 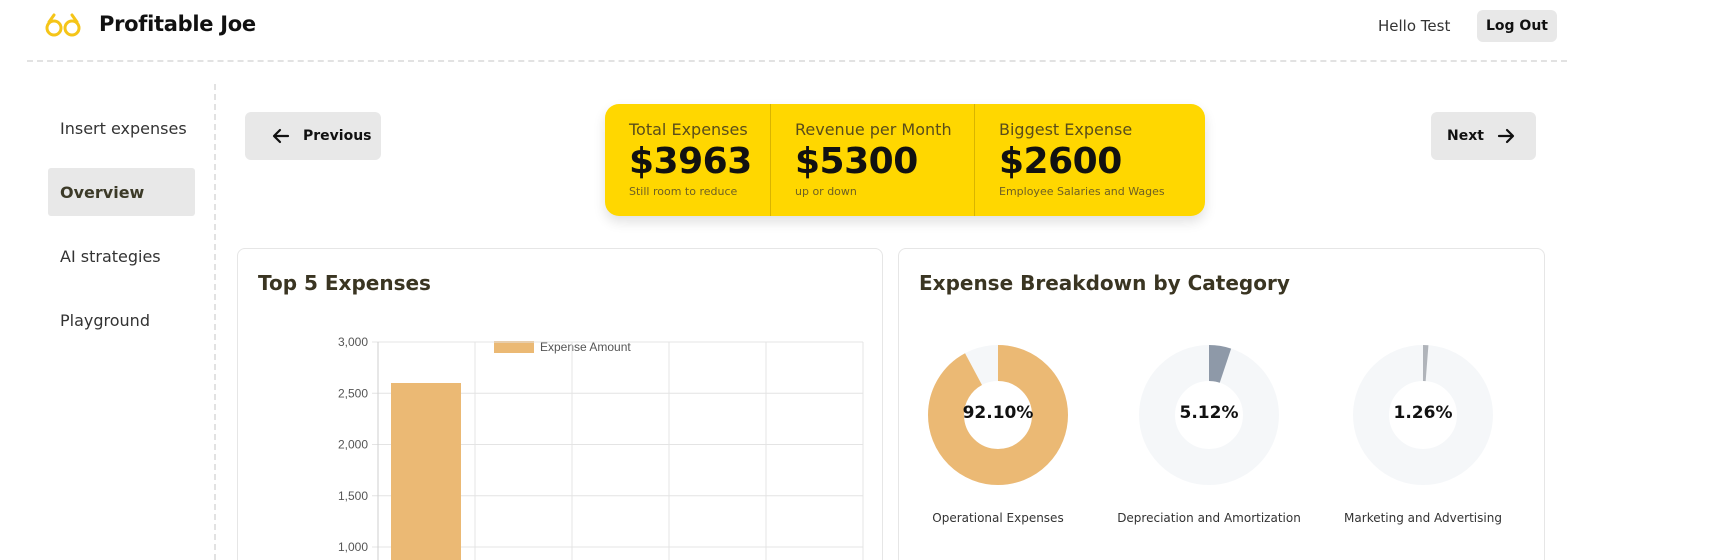 What do you see at coordinates (1517, 26) in the screenshot?
I see `logout-button: Log Out` at bounding box center [1517, 26].